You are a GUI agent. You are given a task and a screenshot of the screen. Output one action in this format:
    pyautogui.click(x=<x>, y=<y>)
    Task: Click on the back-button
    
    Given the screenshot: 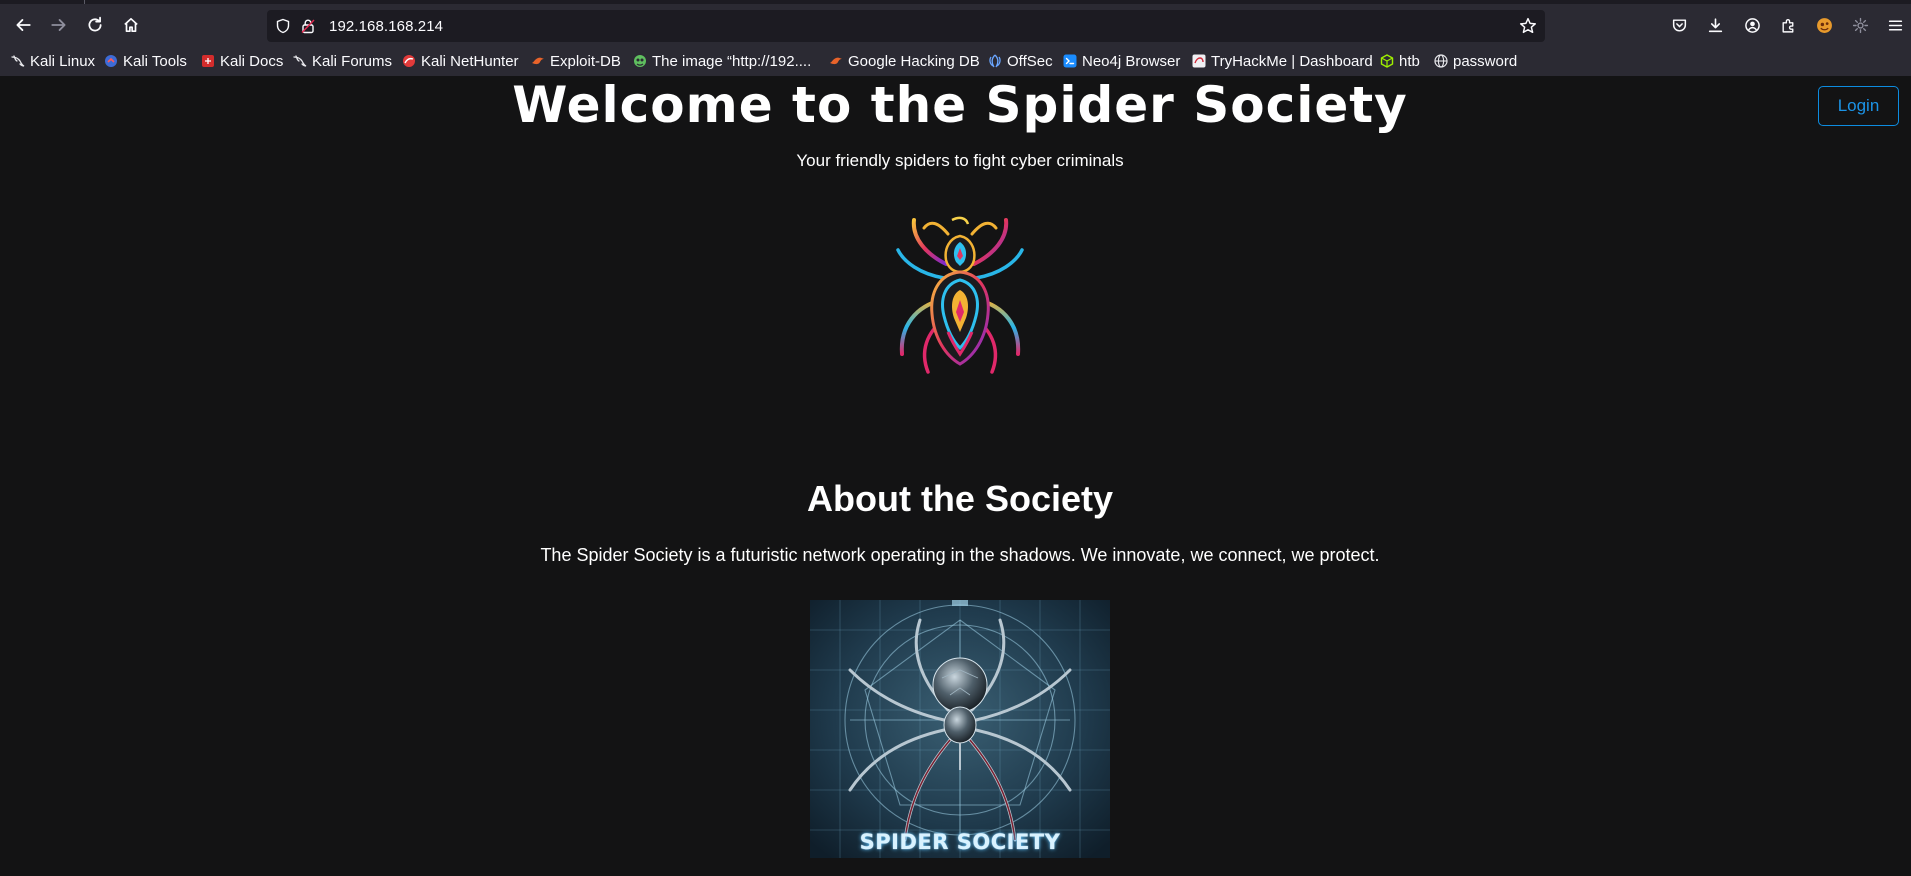 What is the action you would take?
    pyautogui.click(x=23, y=25)
    